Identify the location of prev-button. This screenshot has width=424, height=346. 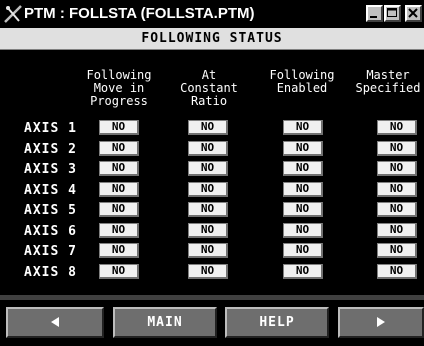
(55, 322).